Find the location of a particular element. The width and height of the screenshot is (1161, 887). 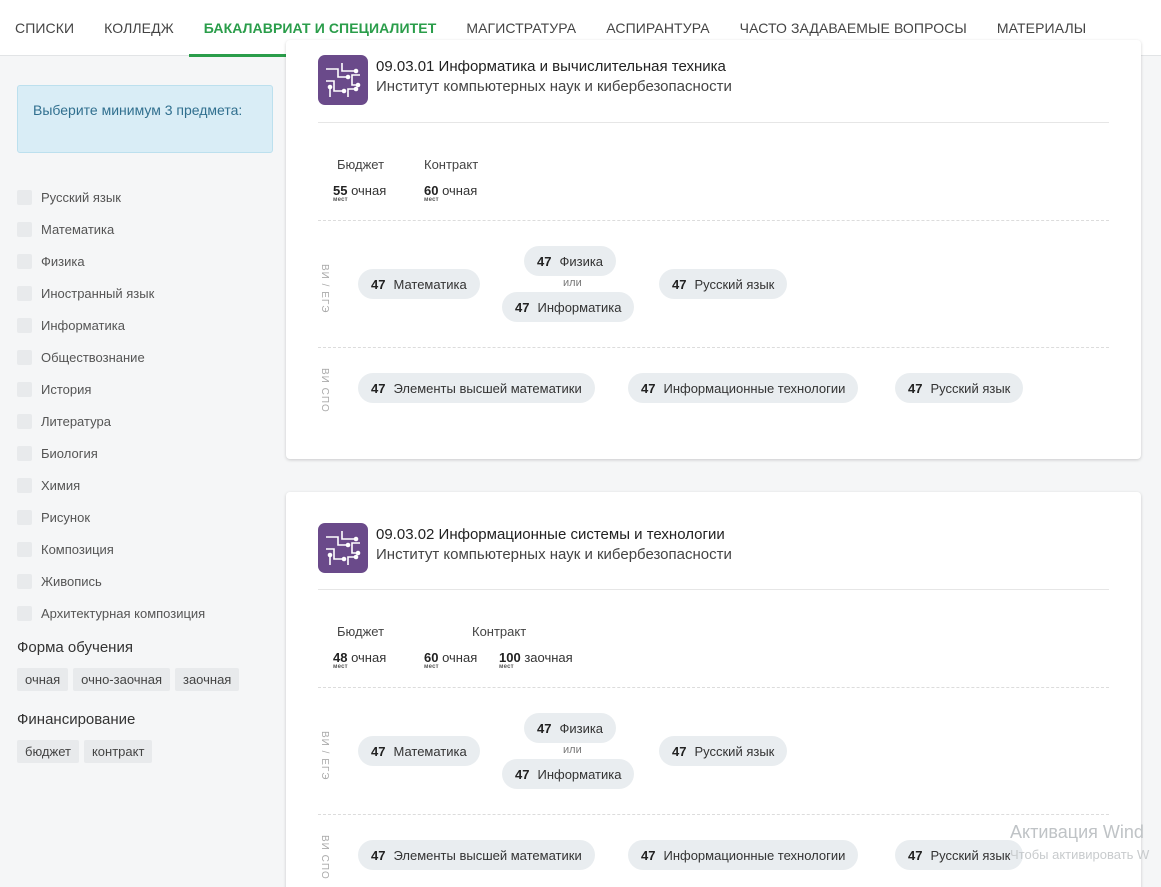

subject-label: История is located at coordinates (66, 389).